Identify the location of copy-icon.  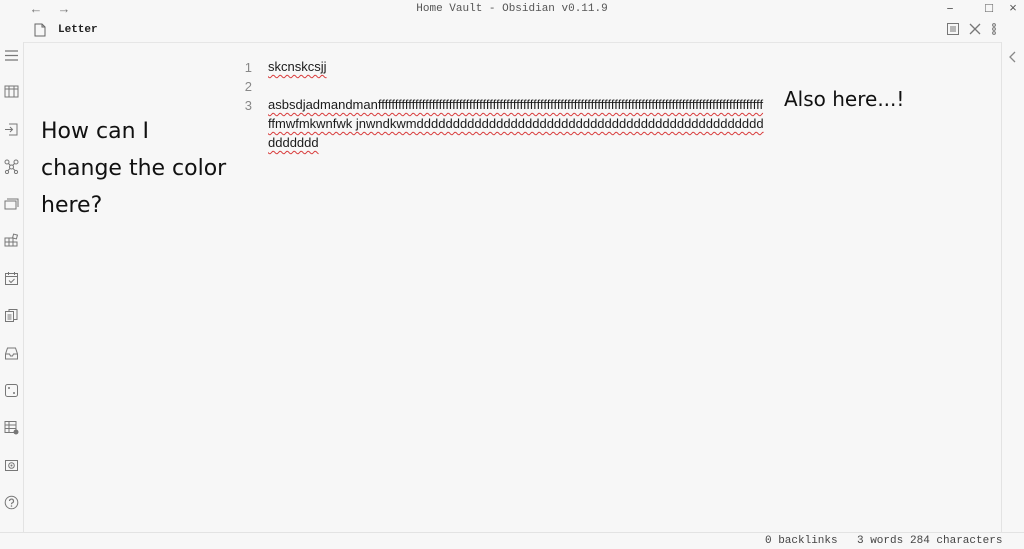
(11, 315).